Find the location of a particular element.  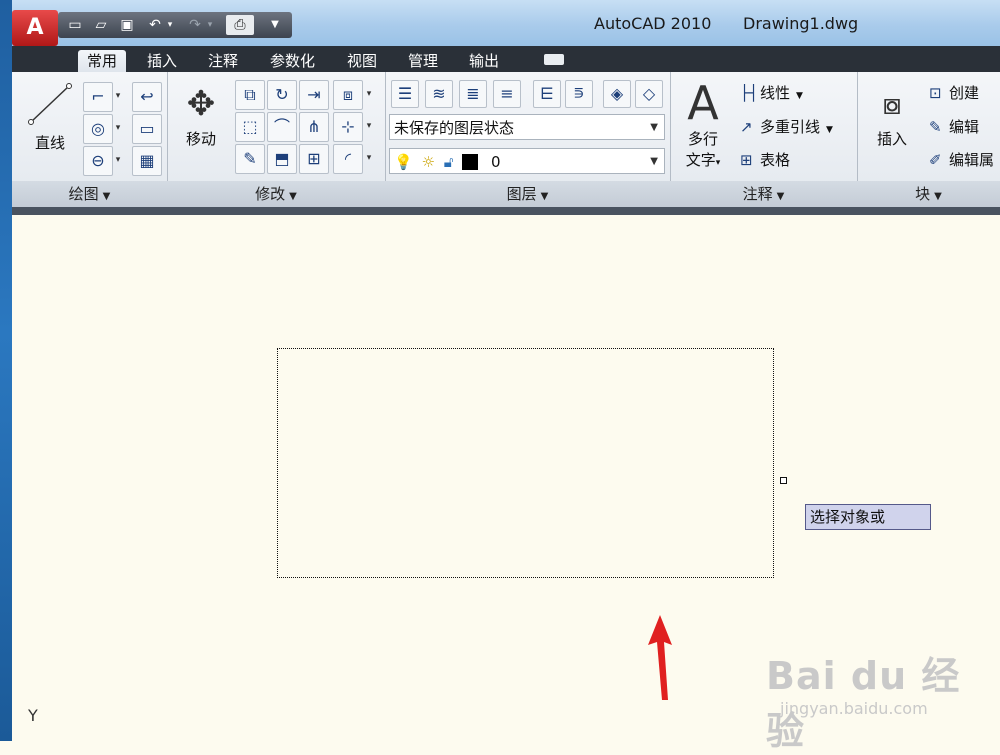

mtext-label-2: 文字 is located at coordinates (700, 160).